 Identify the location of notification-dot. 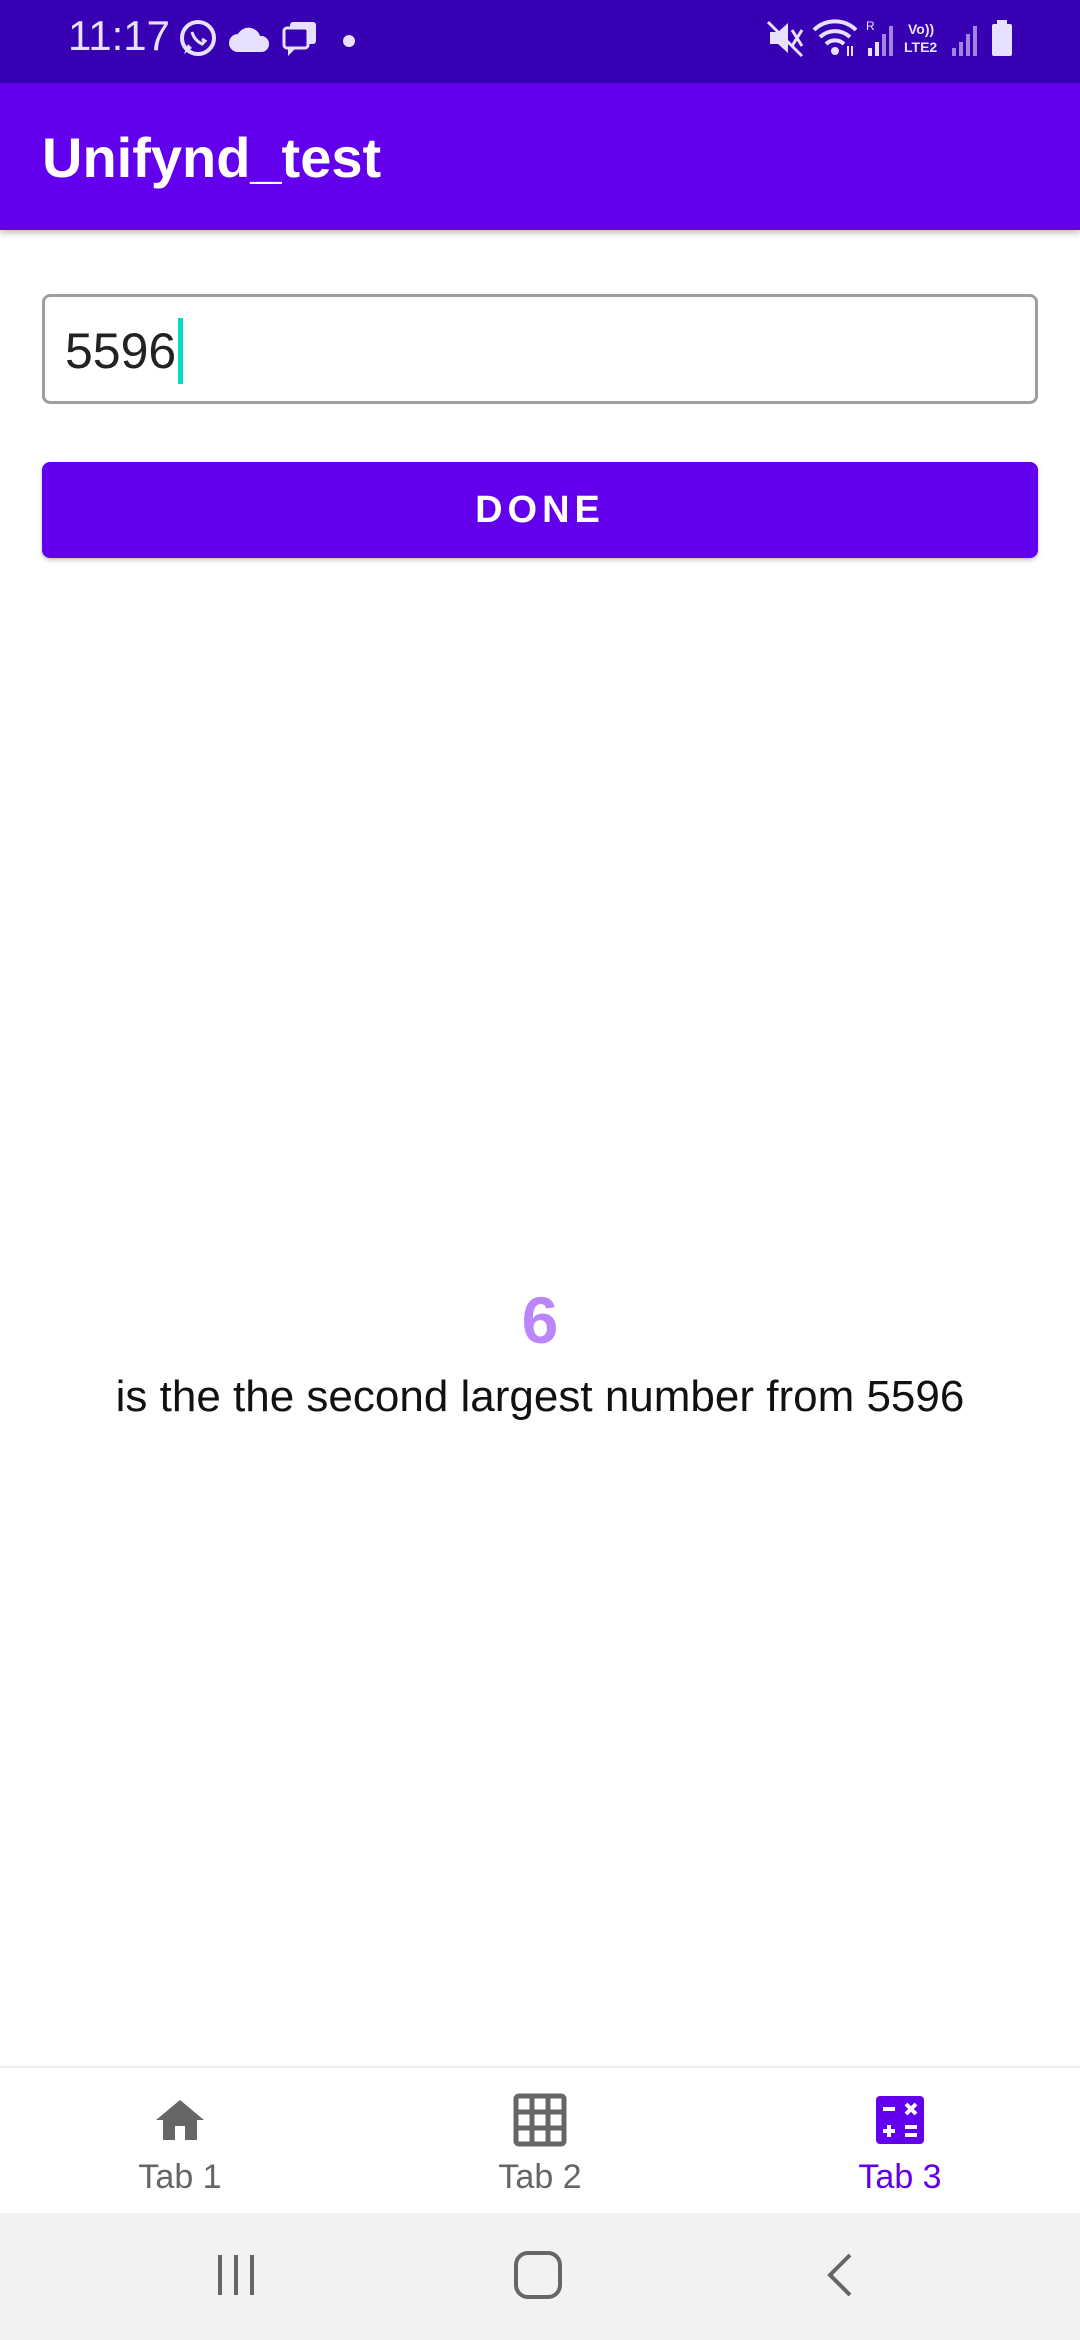
(349, 41).